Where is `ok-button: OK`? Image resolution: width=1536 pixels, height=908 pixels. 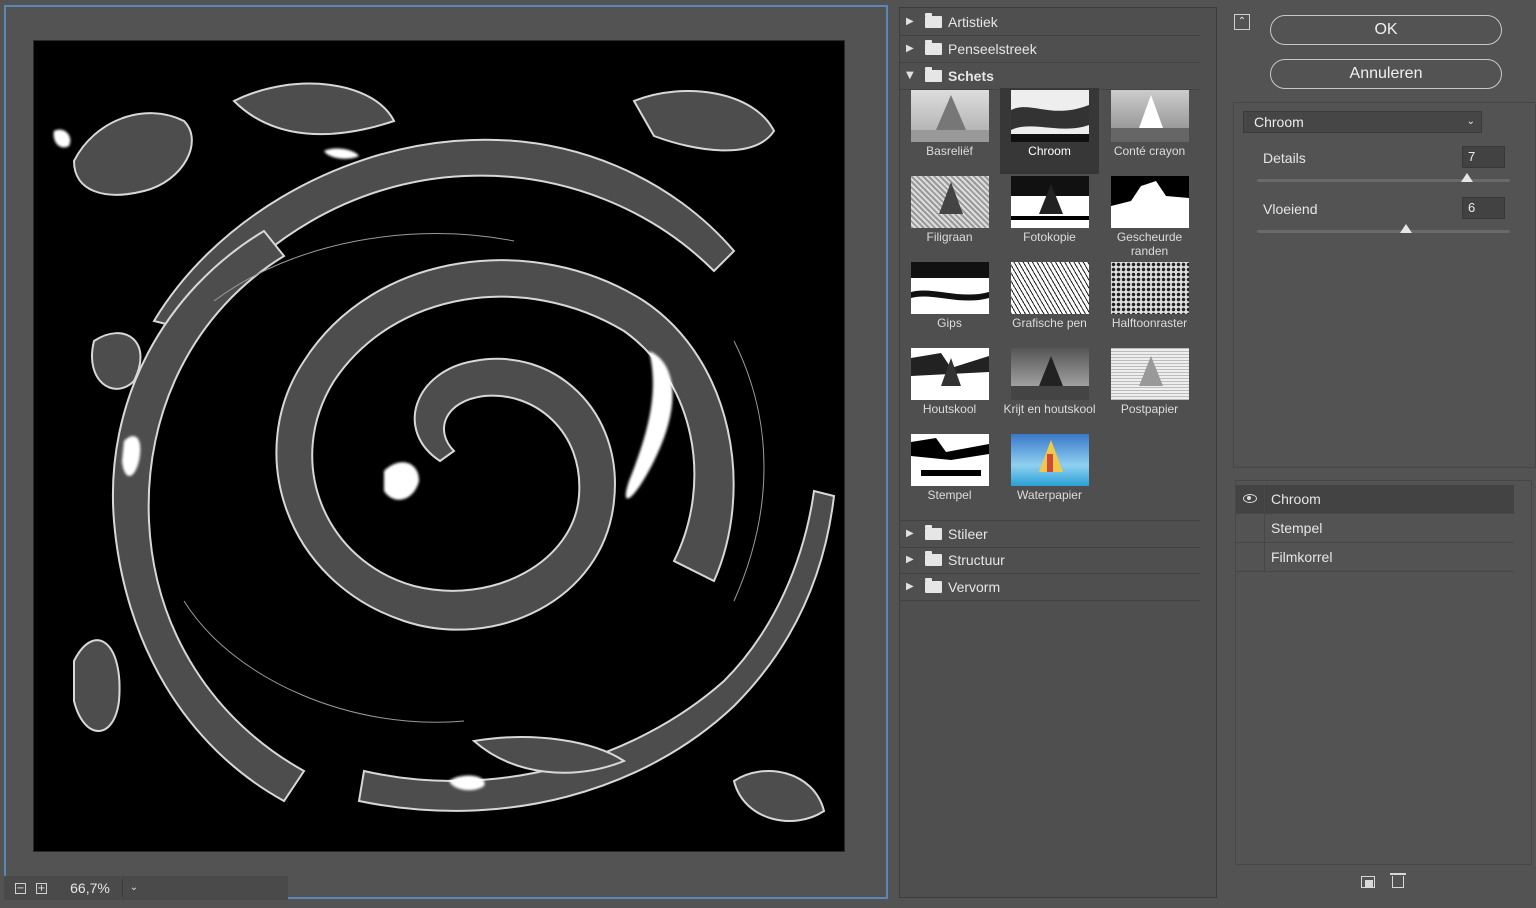
ok-button: OK is located at coordinates (1386, 30).